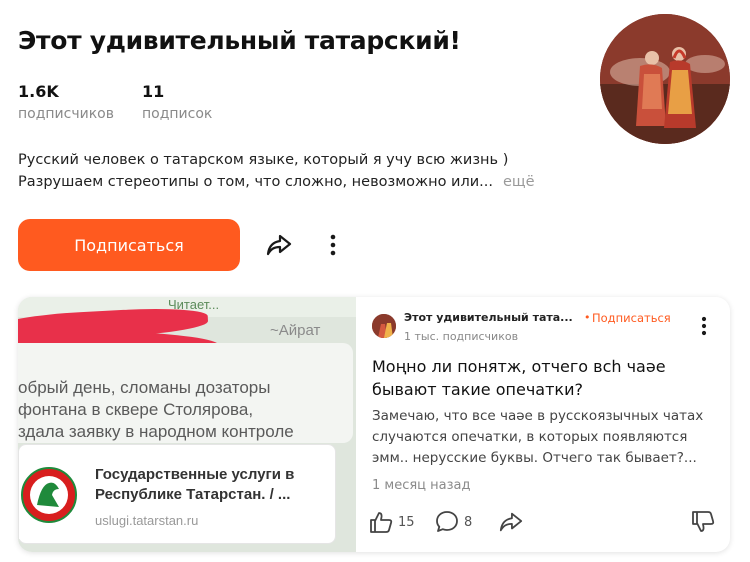 The width and height of the screenshot is (750, 562). I want to click on more-options-button, so click(333, 245).